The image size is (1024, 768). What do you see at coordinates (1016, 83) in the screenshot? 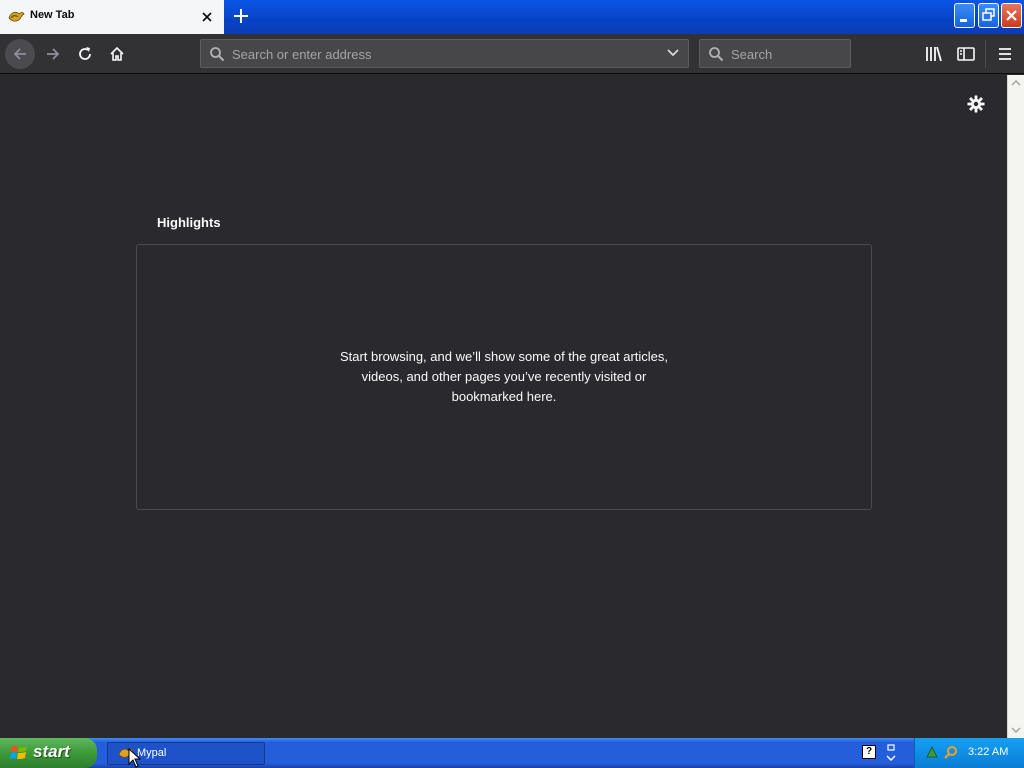
I see `scroll-up-arrow-icon` at bounding box center [1016, 83].